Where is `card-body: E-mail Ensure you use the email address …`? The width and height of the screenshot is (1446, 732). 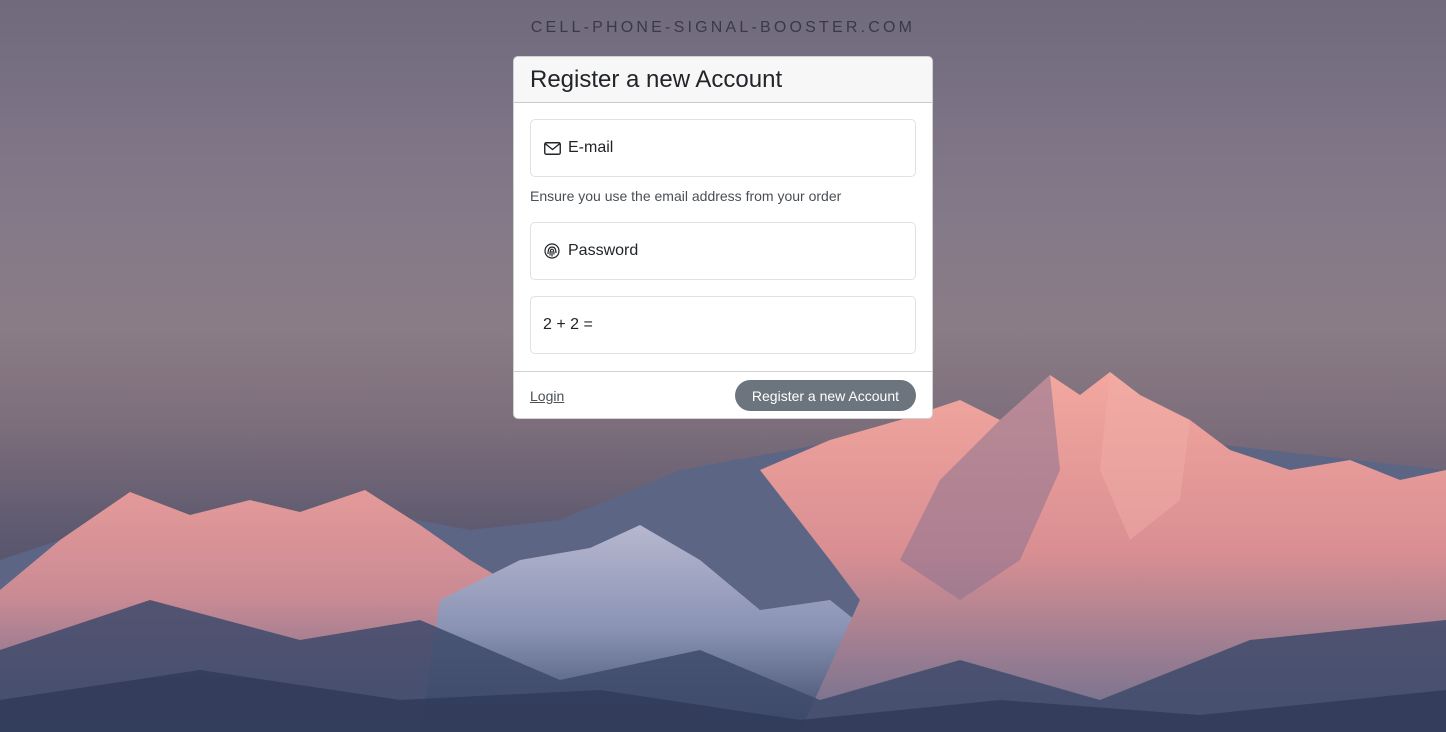
card-body: E-mail Ensure you use the email address … is located at coordinates (723, 237).